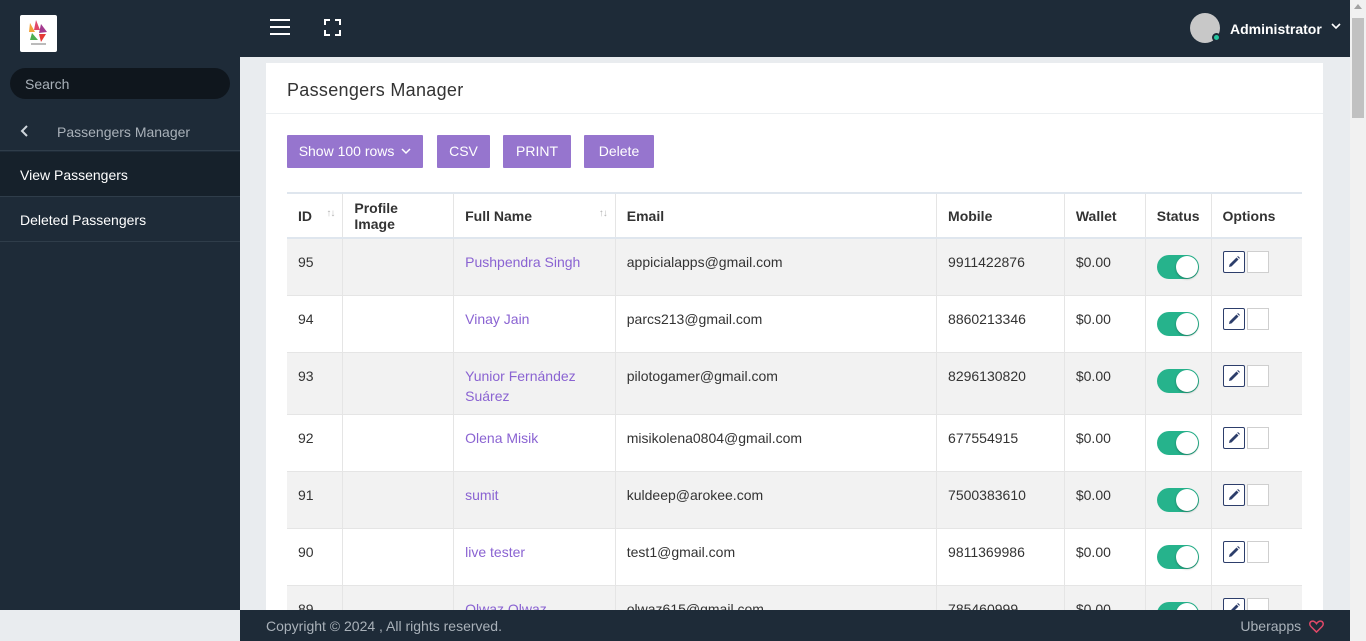 The width and height of the screenshot is (1366, 641). Describe the element at coordinates (1270, 626) in the screenshot. I see `brand-name: Uberapps` at that location.